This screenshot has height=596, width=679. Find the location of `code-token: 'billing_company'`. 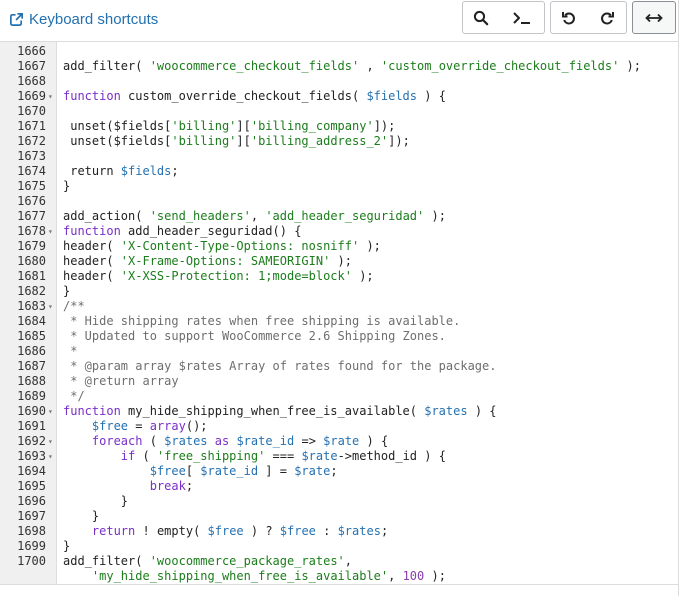

code-token: 'billing_company' is located at coordinates (312, 126).